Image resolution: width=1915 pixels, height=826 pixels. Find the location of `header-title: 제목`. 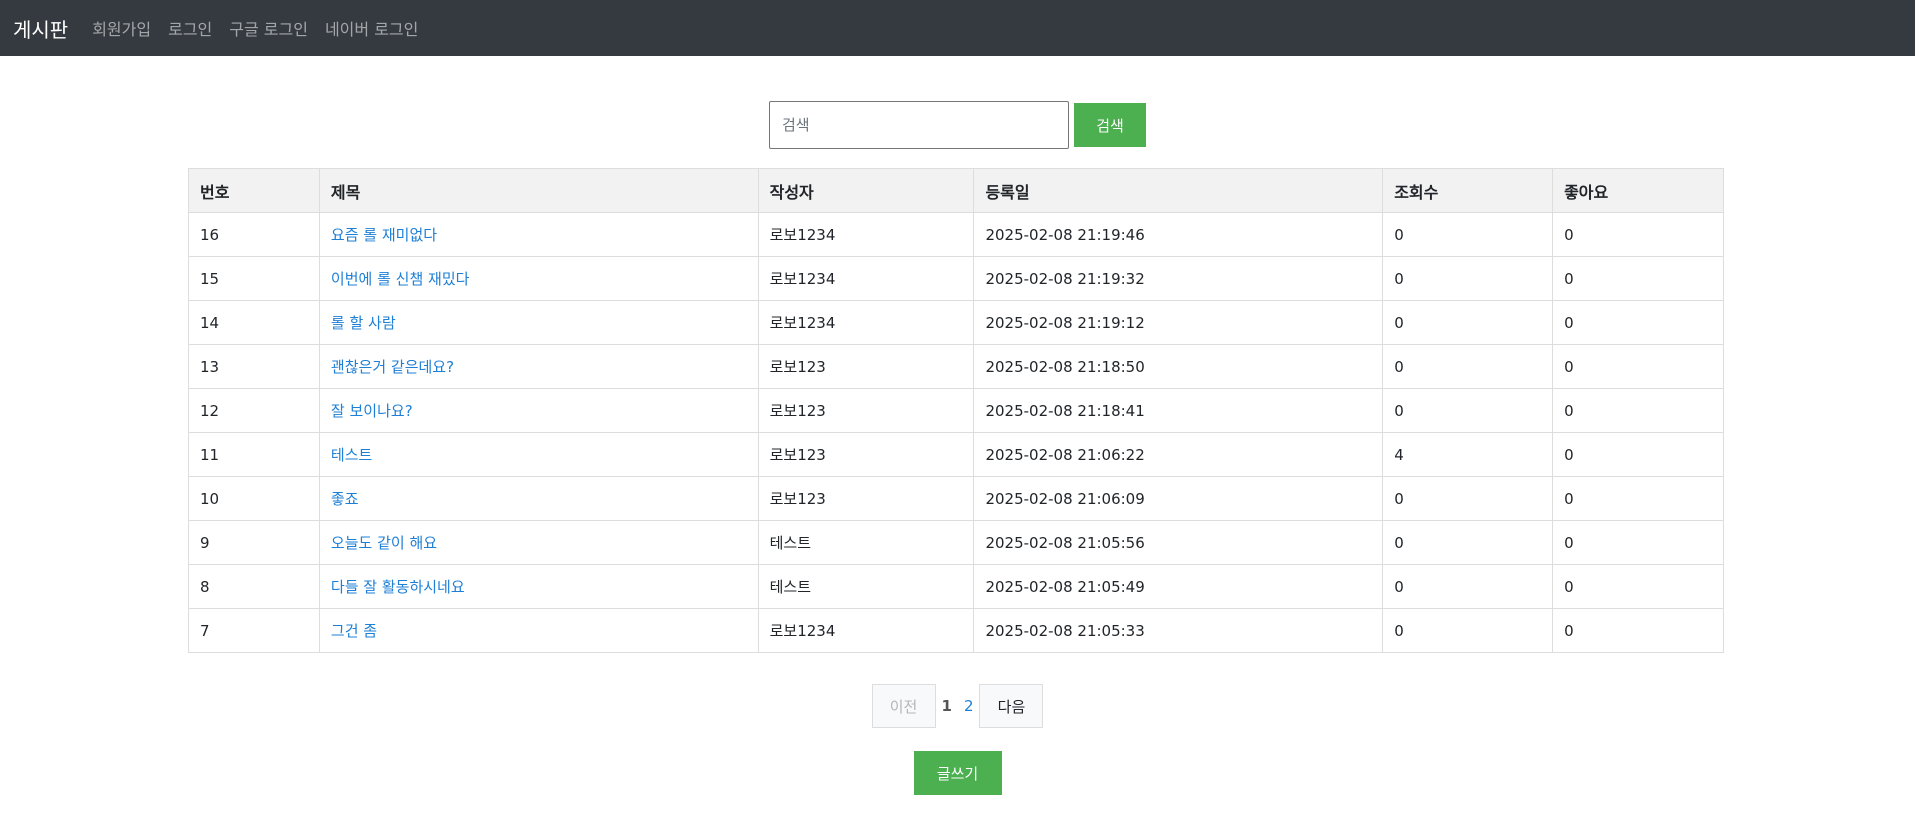

header-title: 제목 is located at coordinates (538, 190).